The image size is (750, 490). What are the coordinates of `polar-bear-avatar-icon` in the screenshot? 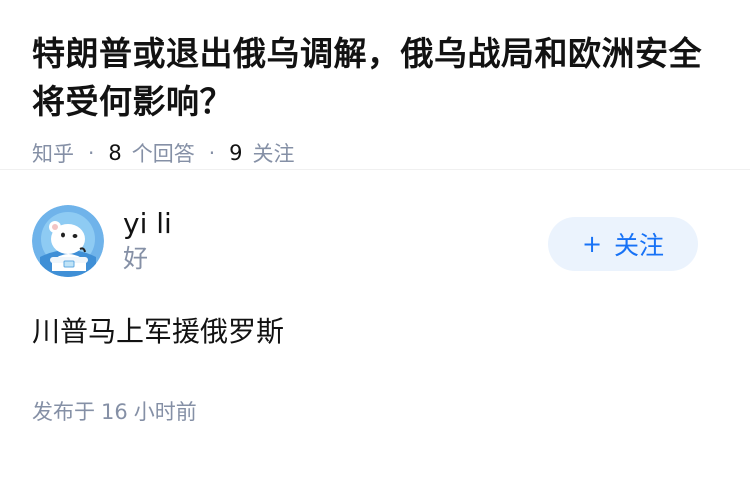 It's located at (68, 241).